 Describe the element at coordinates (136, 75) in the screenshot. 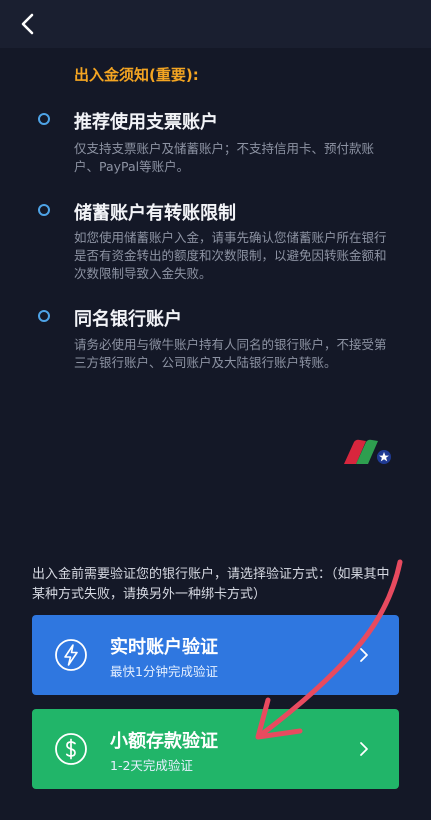

I see `notice-title: 出入金须知(重要):` at that location.